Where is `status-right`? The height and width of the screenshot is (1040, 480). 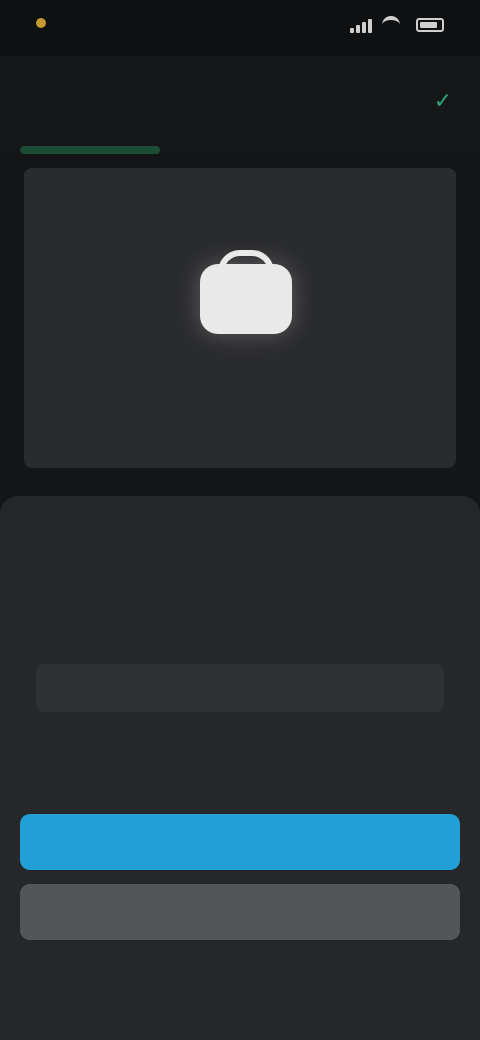
status-right is located at coordinates (397, 25).